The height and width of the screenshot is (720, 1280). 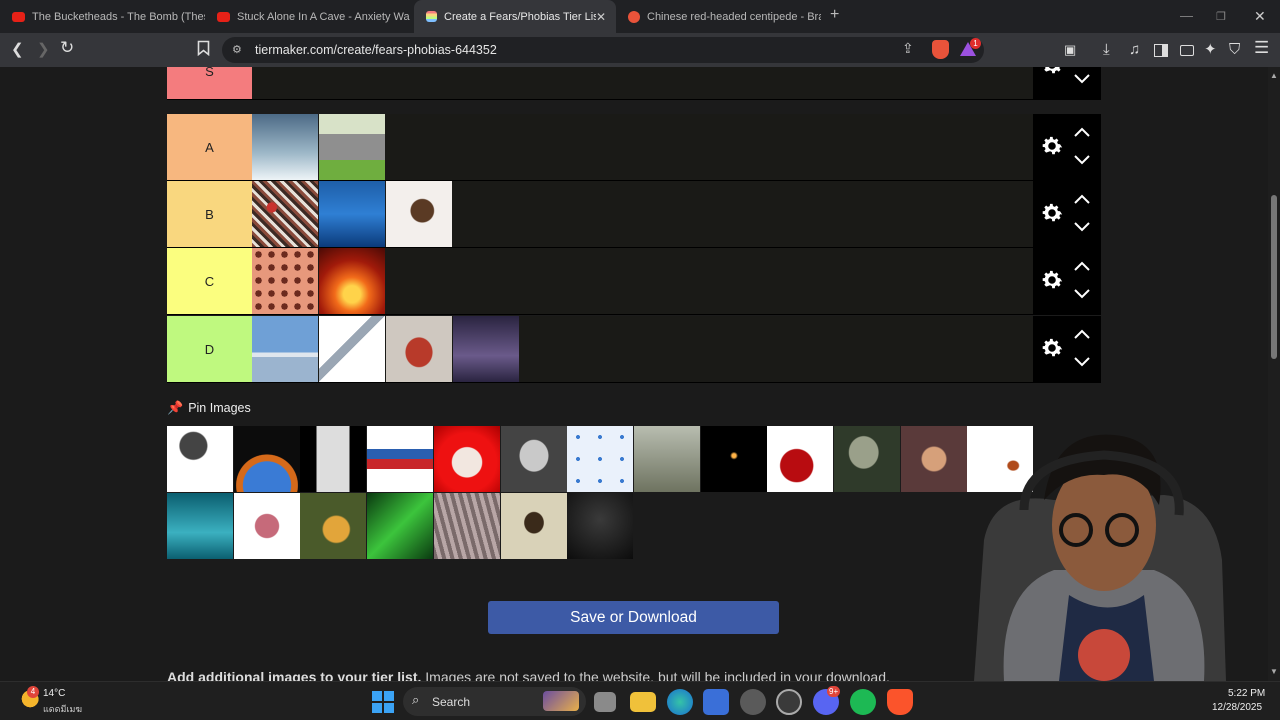 What do you see at coordinates (431, 16) in the screenshot?
I see `tiermaker-icon` at bounding box center [431, 16].